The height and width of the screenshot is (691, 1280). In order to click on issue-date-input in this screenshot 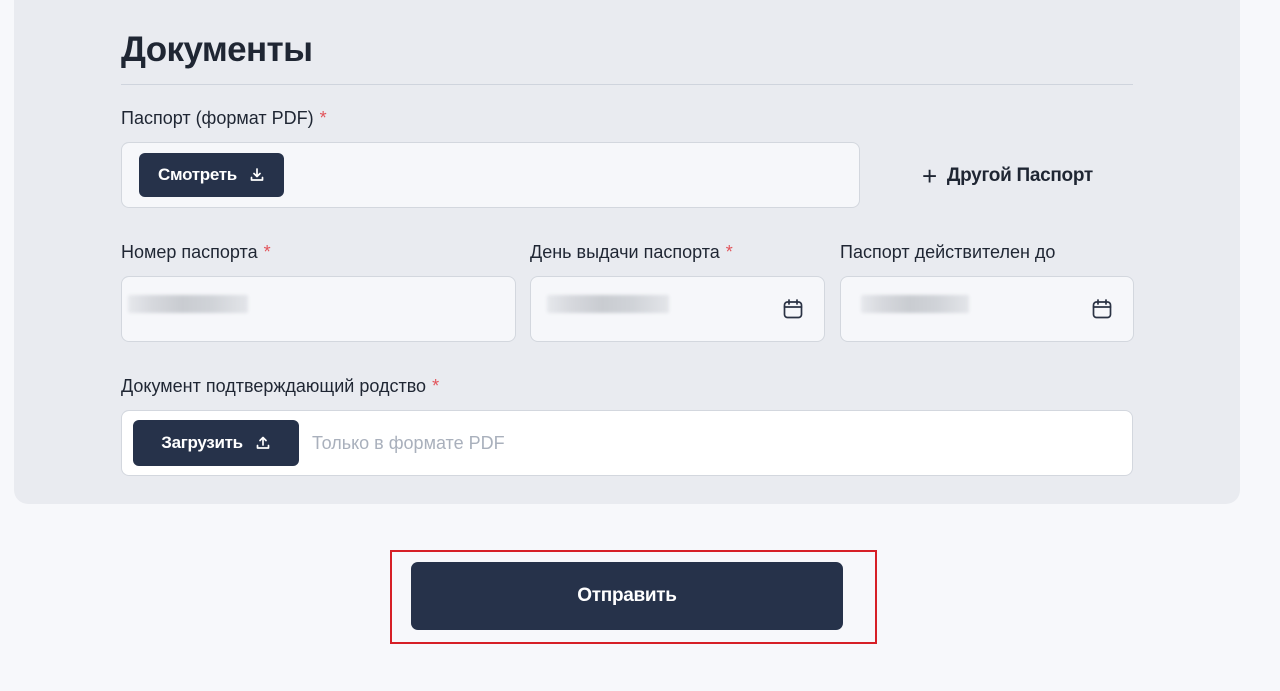, I will do `click(677, 309)`.